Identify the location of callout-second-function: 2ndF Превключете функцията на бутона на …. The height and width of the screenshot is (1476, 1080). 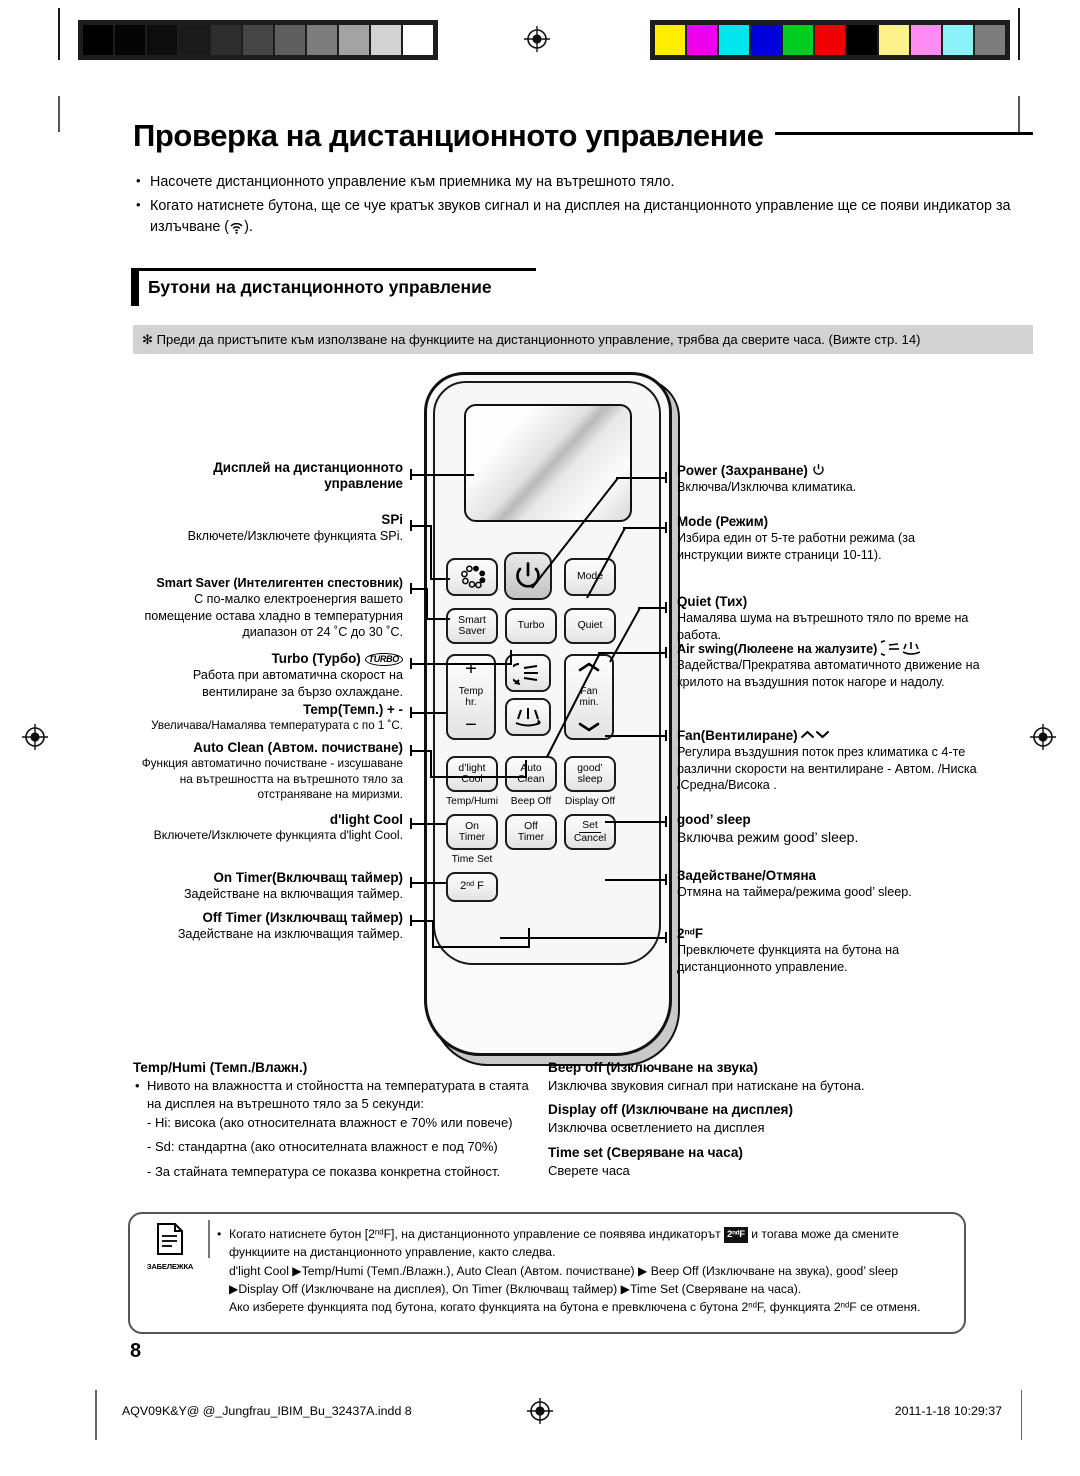
(827, 950).